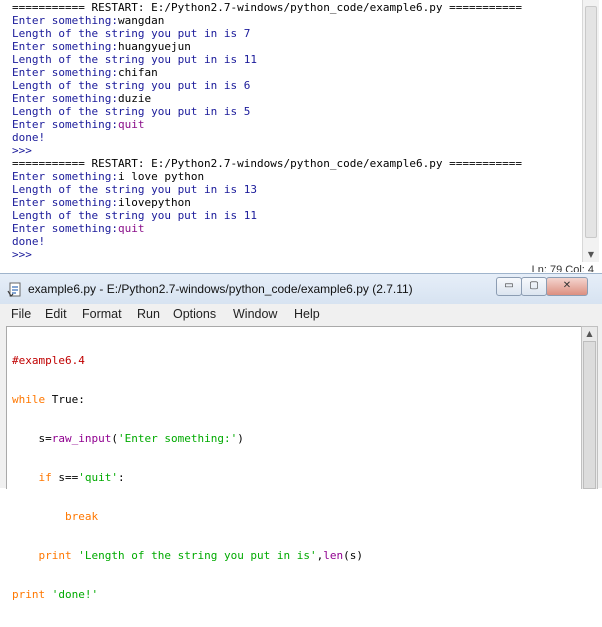 This screenshot has height=627, width=602. Describe the element at coordinates (154, 202) in the screenshot. I see `shell-user-input: ilovepython` at that location.